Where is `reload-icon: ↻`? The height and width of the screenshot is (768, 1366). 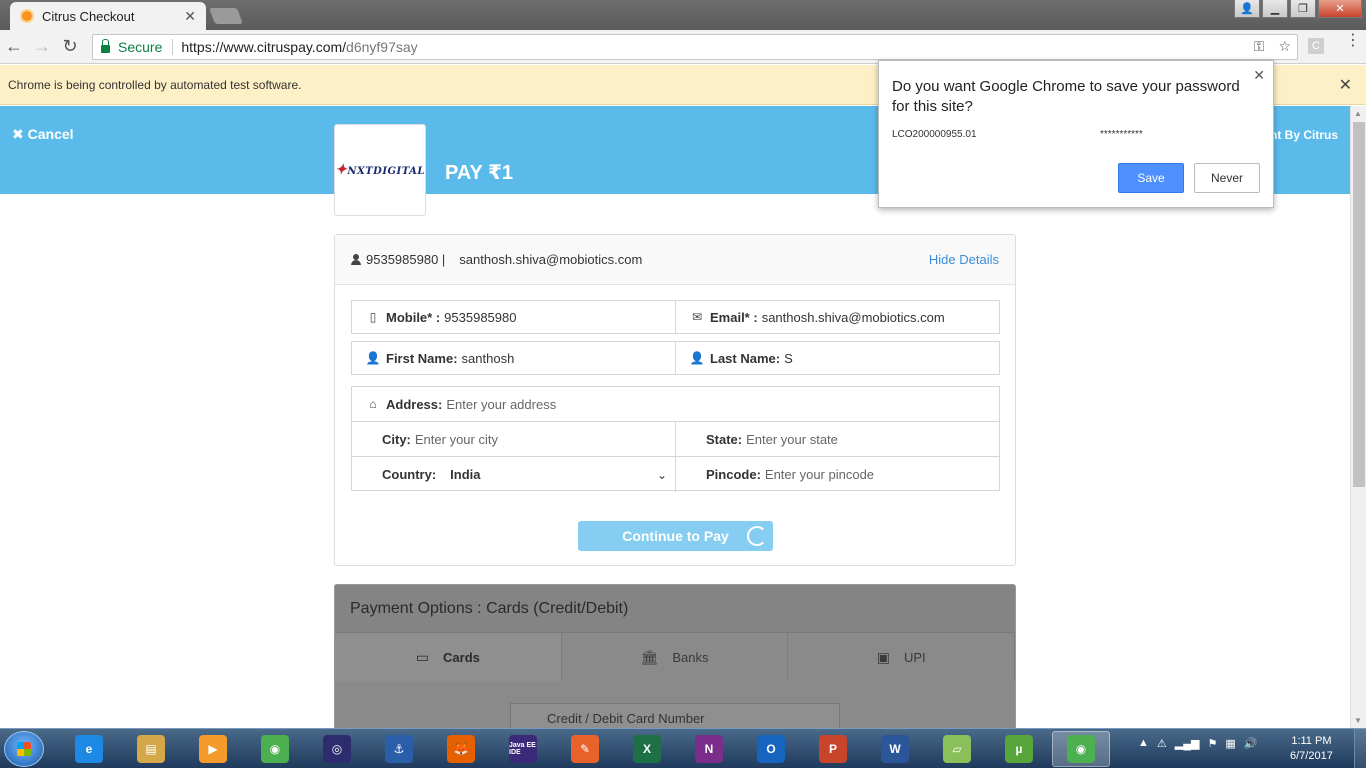 reload-icon: ↻ is located at coordinates (70, 46).